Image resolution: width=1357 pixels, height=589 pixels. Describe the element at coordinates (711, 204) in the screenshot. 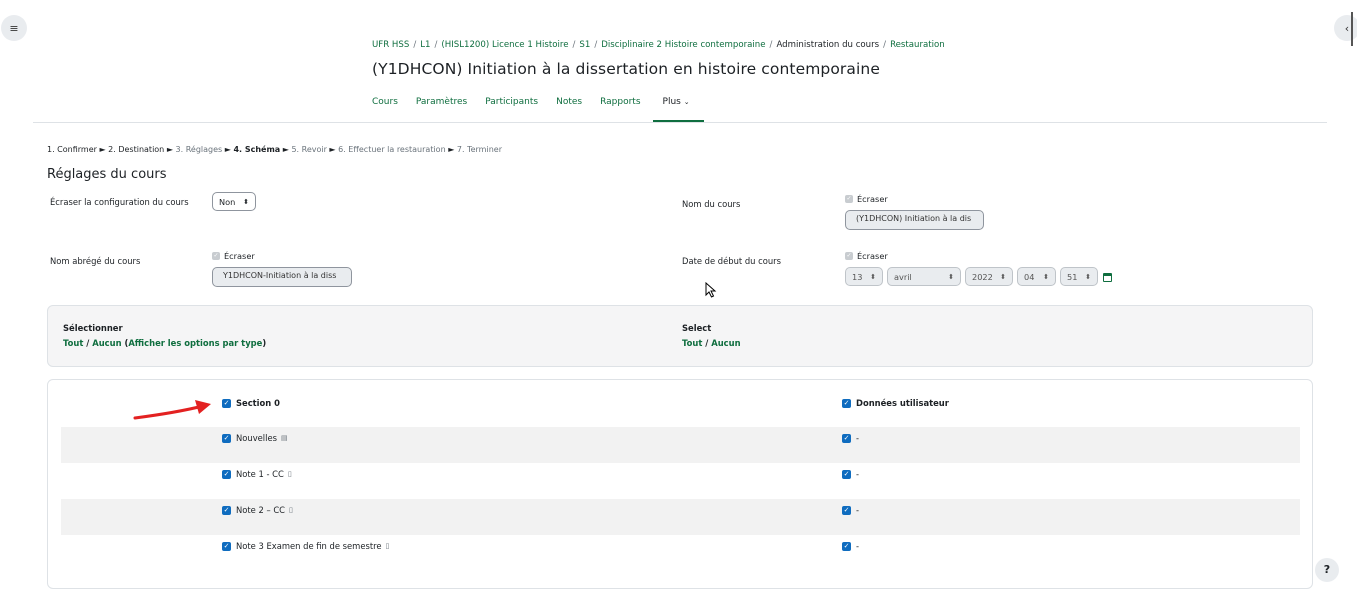

I see `course-name-label: Nom du cours` at that location.